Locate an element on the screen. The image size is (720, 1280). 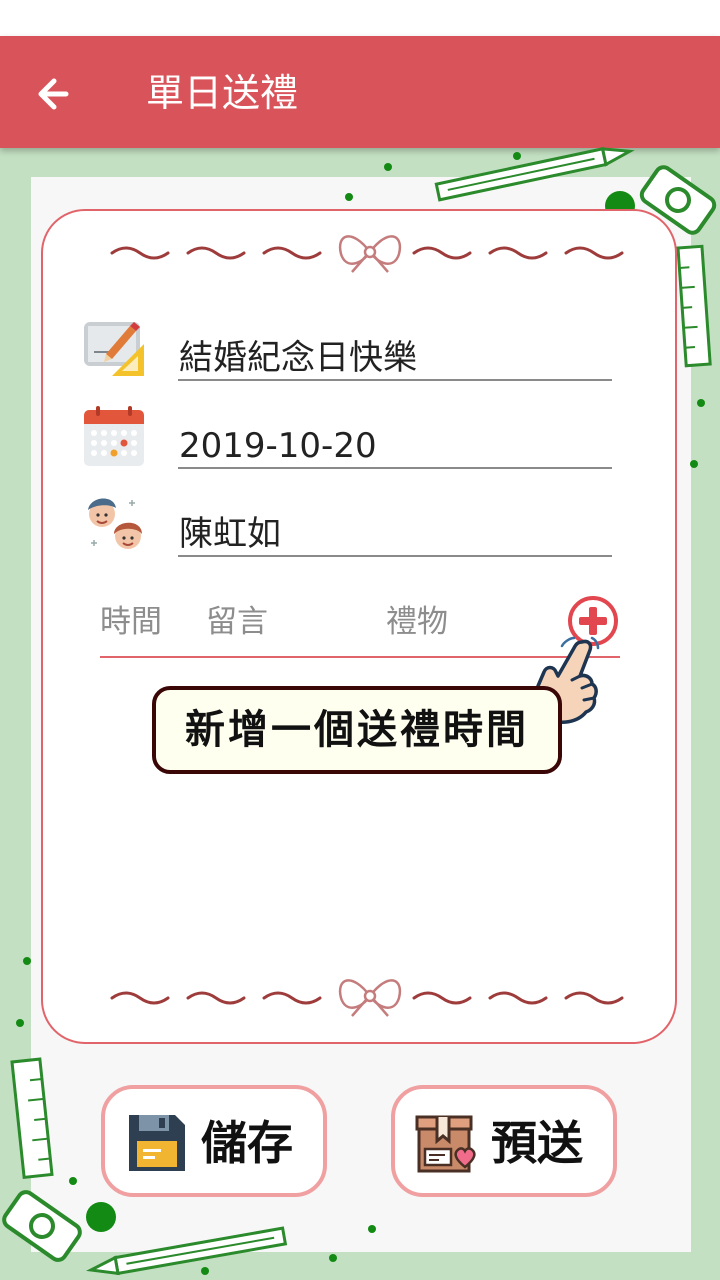
occasion-value: 結婚紀念日快樂 is located at coordinates (298, 358).